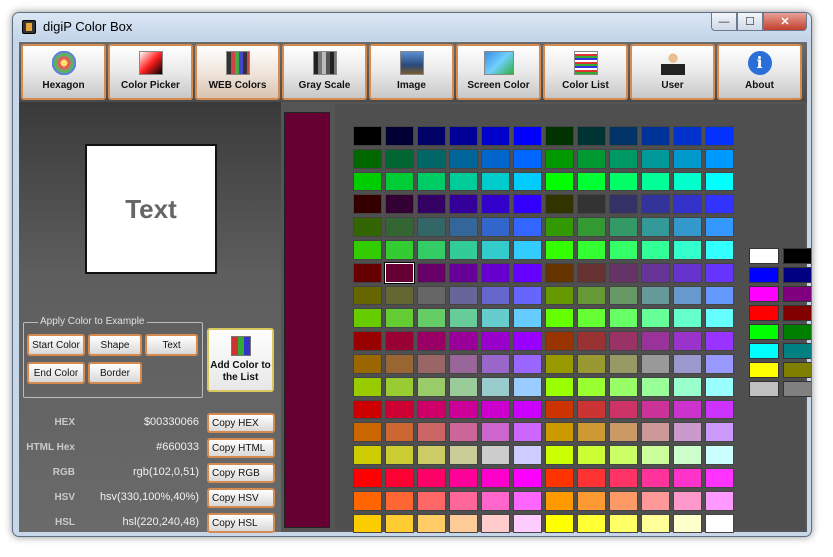 Image resolution: width=833 pixels, height=557 pixels. What do you see at coordinates (56, 345) in the screenshot?
I see `start-color-button: Start Color` at bounding box center [56, 345].